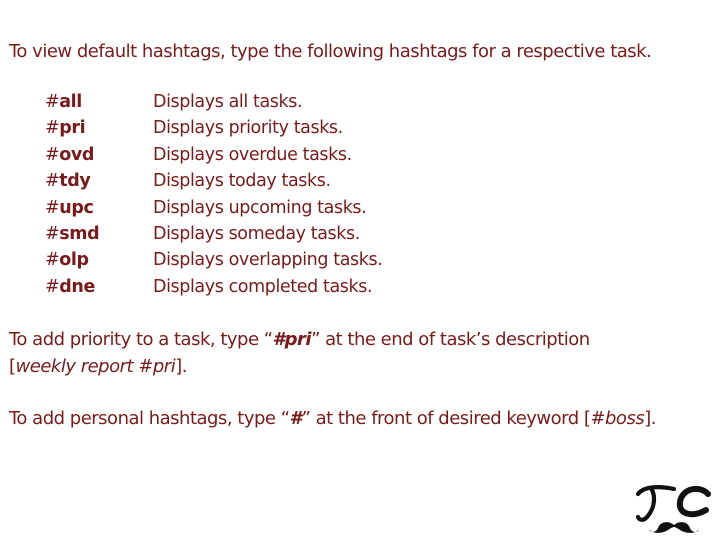 The width and height of the screenshot is (720, 540). I want to click on hashtag-row: #upc Displays upcoming tasks., so click(213, 208).